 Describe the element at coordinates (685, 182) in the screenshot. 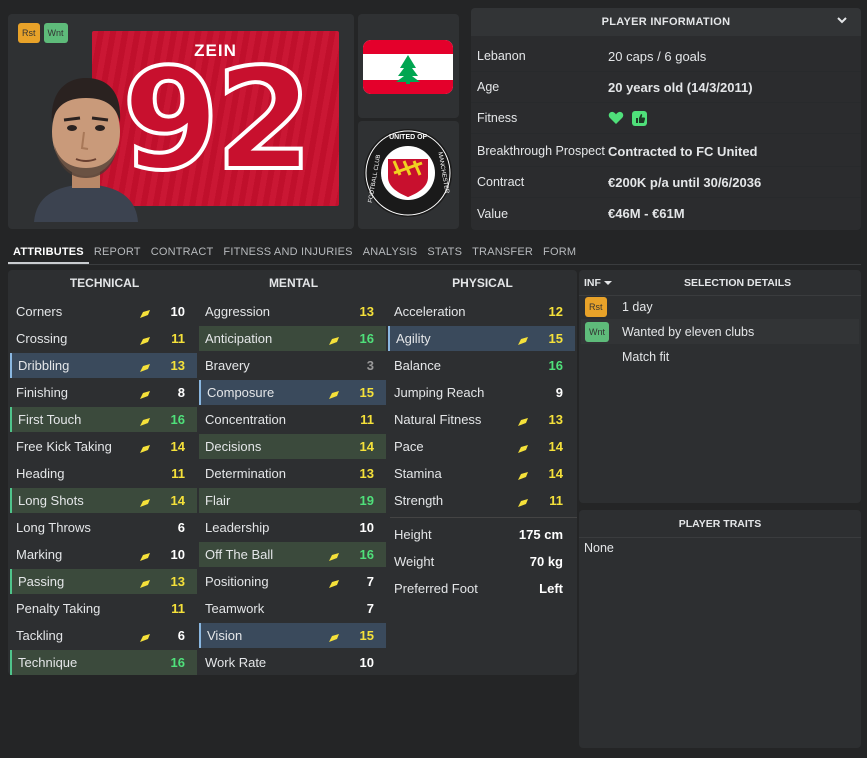

I see `info-value: €200K p/a until 30/6/2036` at that location.